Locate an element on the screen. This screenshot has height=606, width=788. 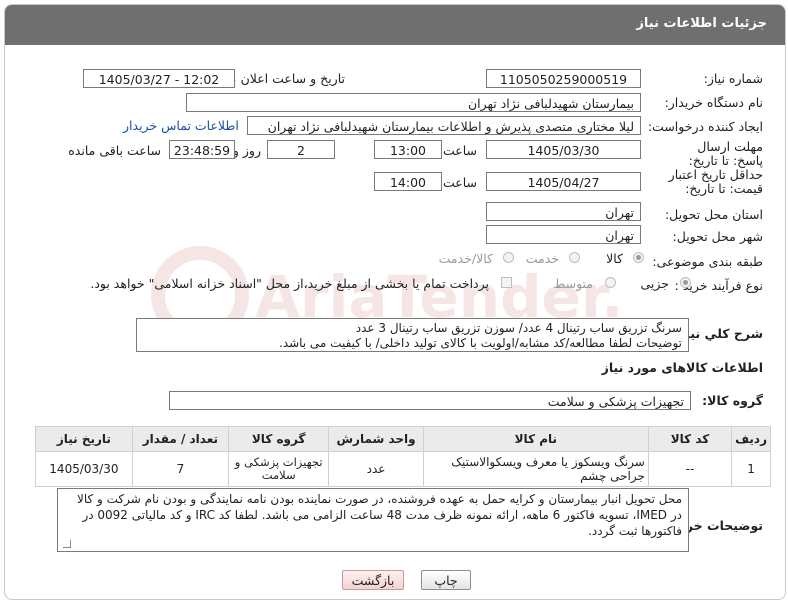
col-code: کد کالا is located at coordinates (690, 439).